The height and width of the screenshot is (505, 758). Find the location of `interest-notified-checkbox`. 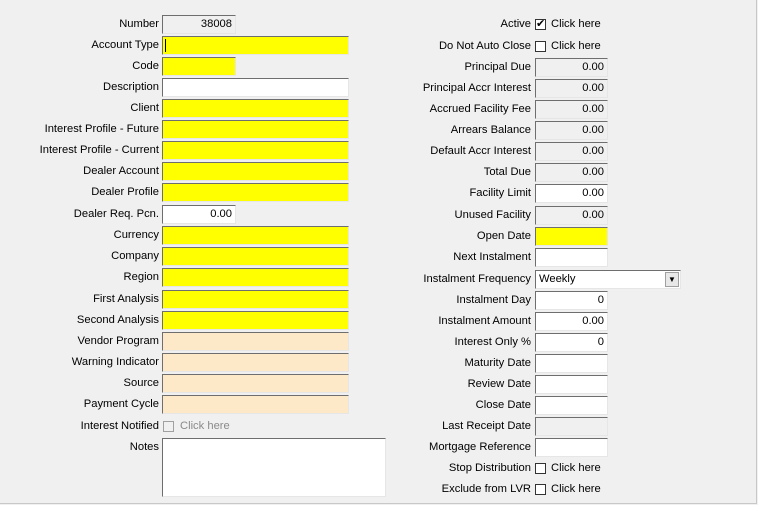

interest-notified-checkbox is located at coordinates (168, 426).